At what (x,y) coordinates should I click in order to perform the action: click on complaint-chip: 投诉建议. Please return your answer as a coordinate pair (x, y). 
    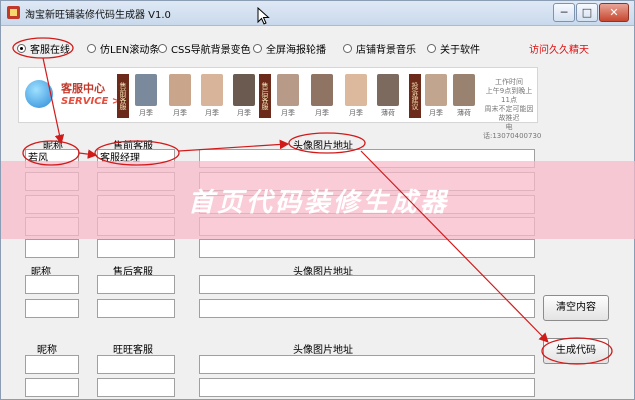
    Looking at the image, I should click on (415, 96).